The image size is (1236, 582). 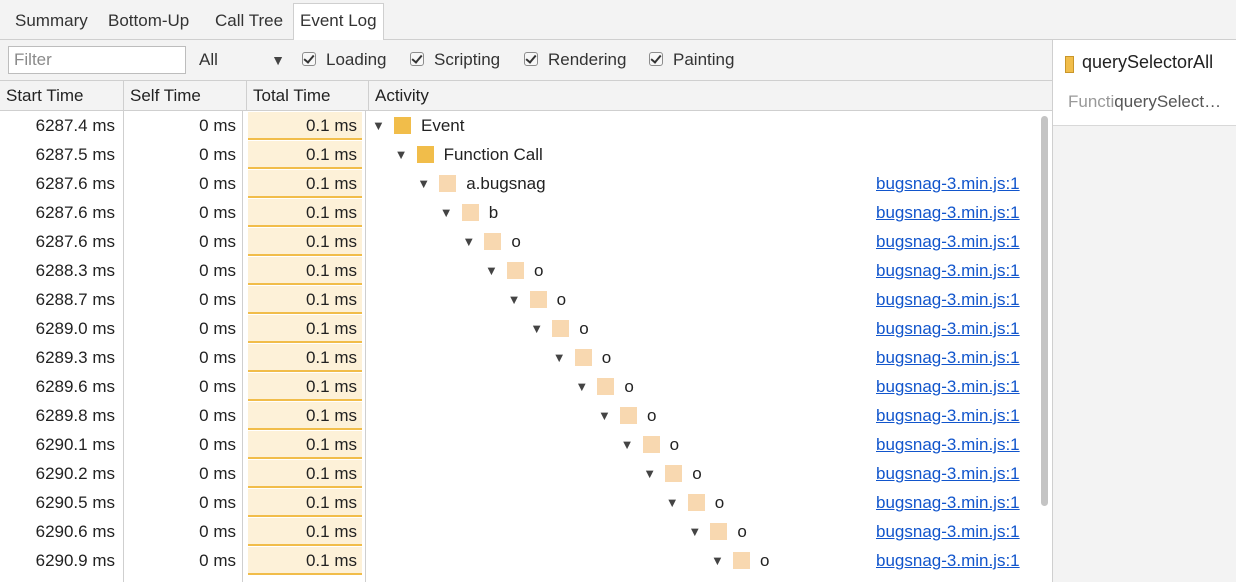 I want to click on table-row: 6287.5 ms 0 ms 0.1 ms ▼ Function Call, so click(x=526, y=154).